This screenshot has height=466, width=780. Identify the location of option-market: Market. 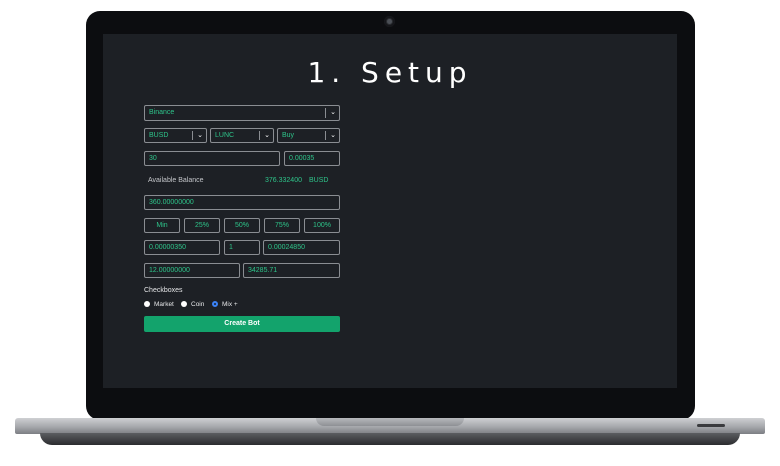
(159, 304).